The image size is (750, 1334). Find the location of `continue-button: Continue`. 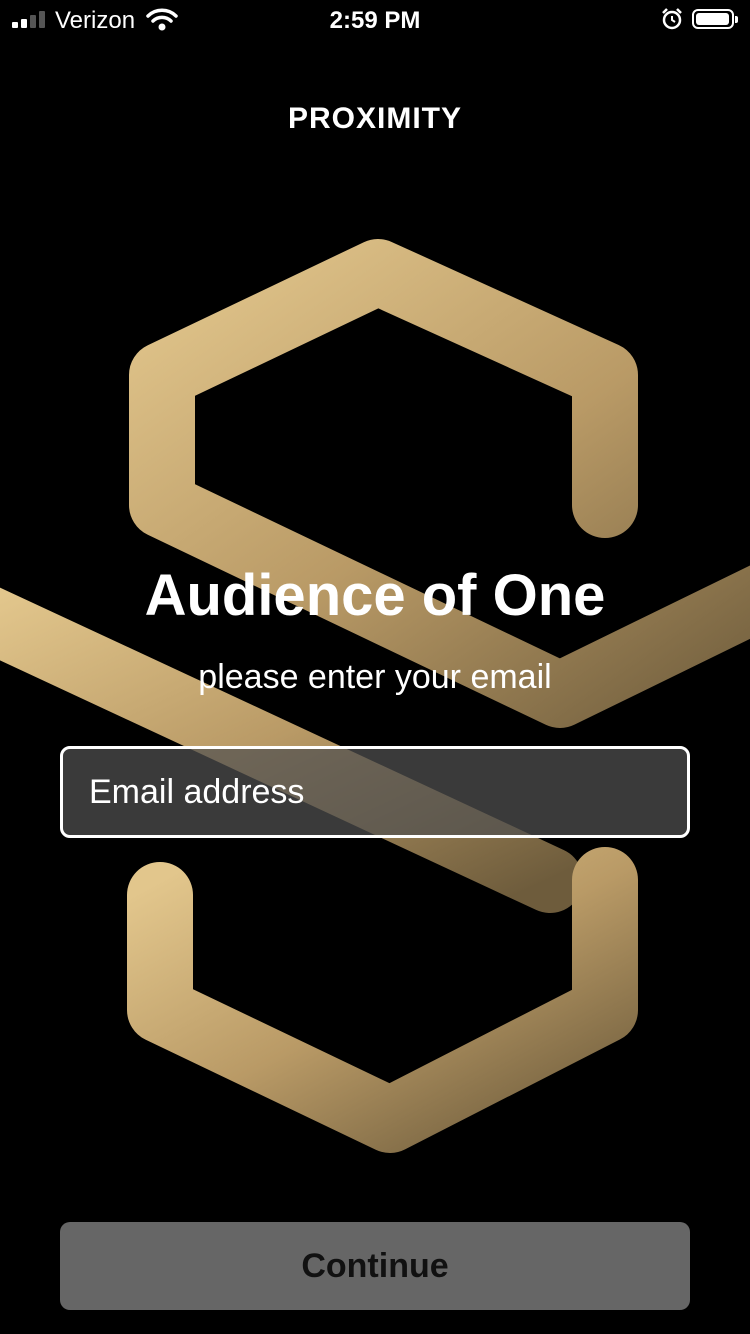

continue-button: Continue is located at coordinates (375, 1266).